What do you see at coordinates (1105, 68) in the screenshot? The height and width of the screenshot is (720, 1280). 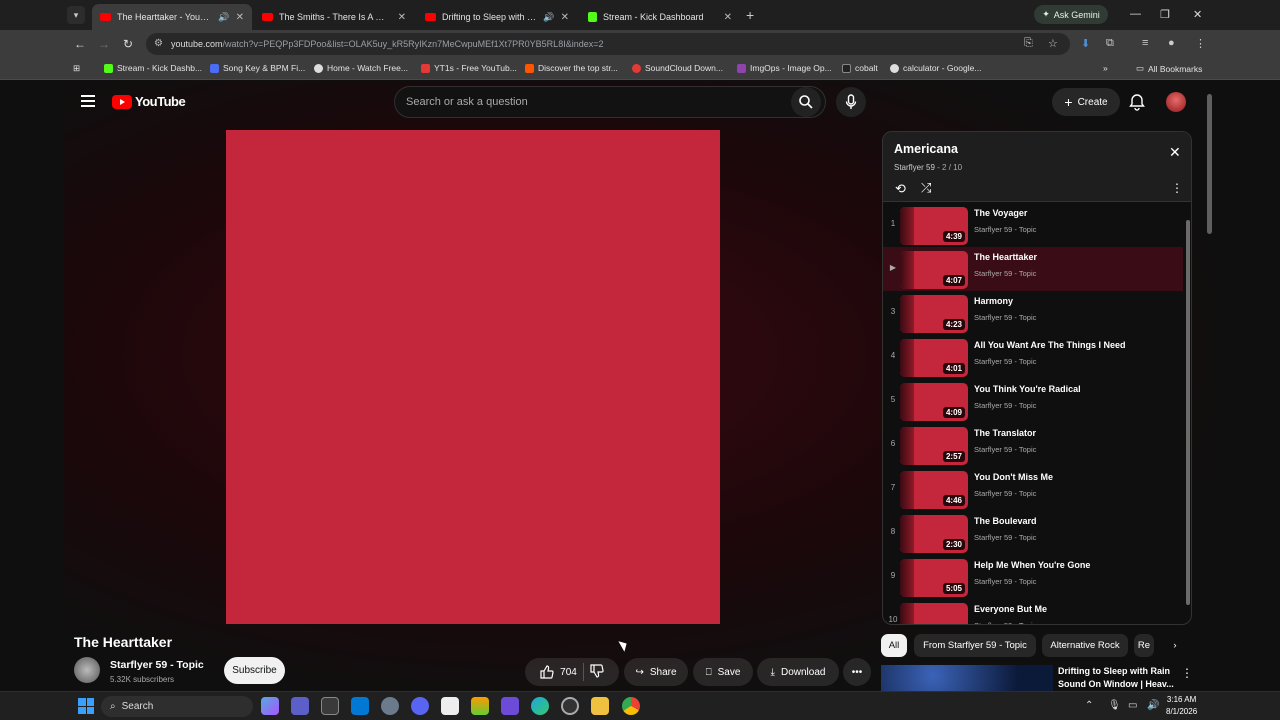 I see `more-bookmarks-icon: »` at bounding box center [1105, 68].